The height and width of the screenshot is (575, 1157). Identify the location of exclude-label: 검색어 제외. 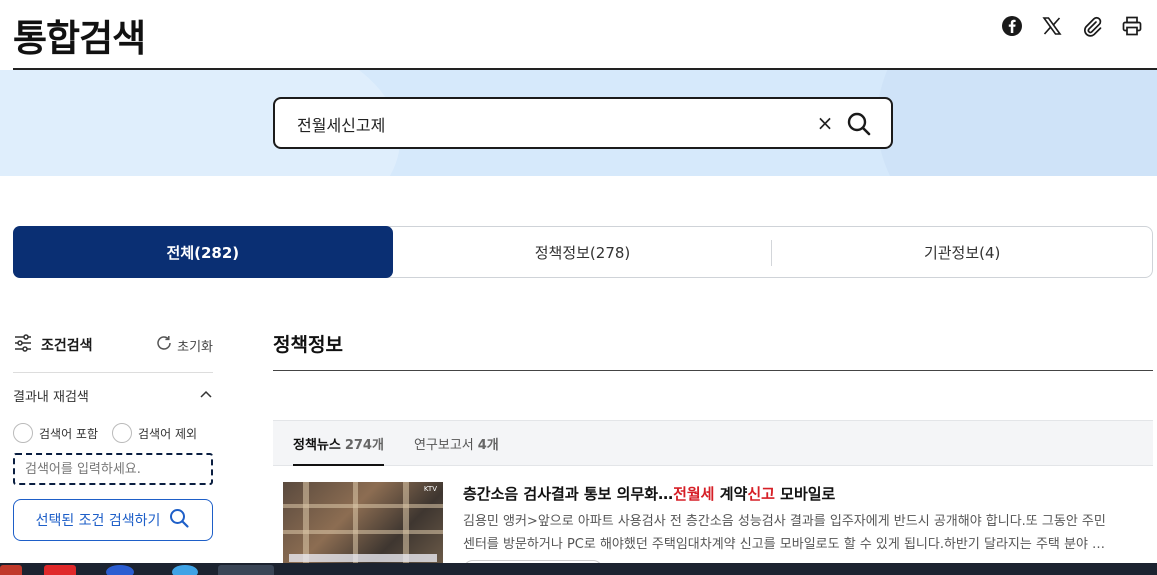
(168, 433).